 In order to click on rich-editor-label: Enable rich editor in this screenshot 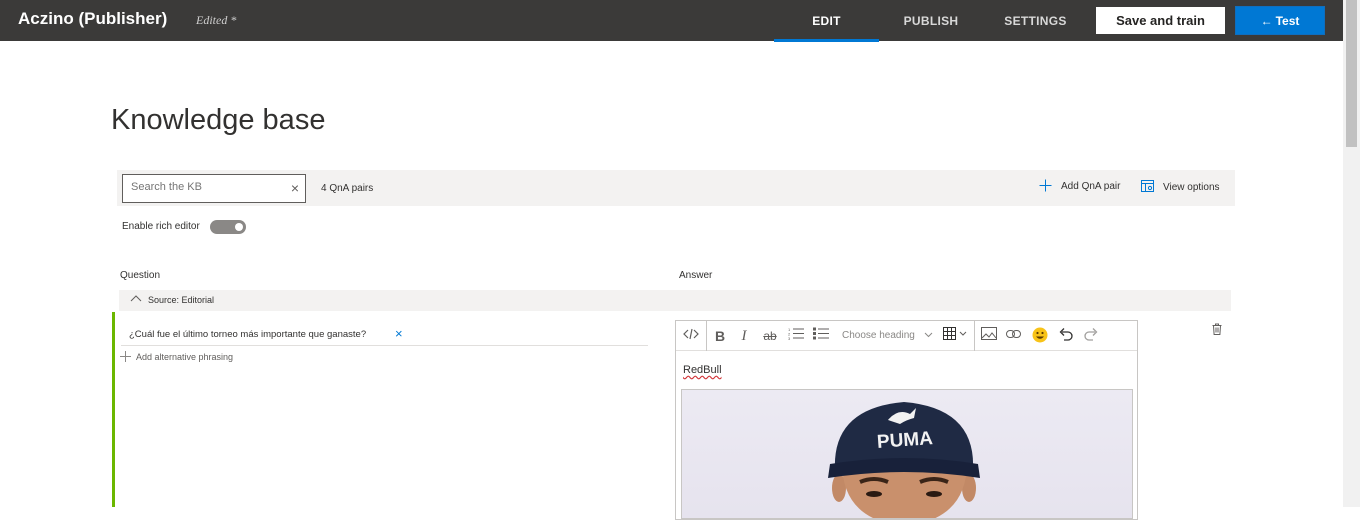, I will do `click(161, 226)`.